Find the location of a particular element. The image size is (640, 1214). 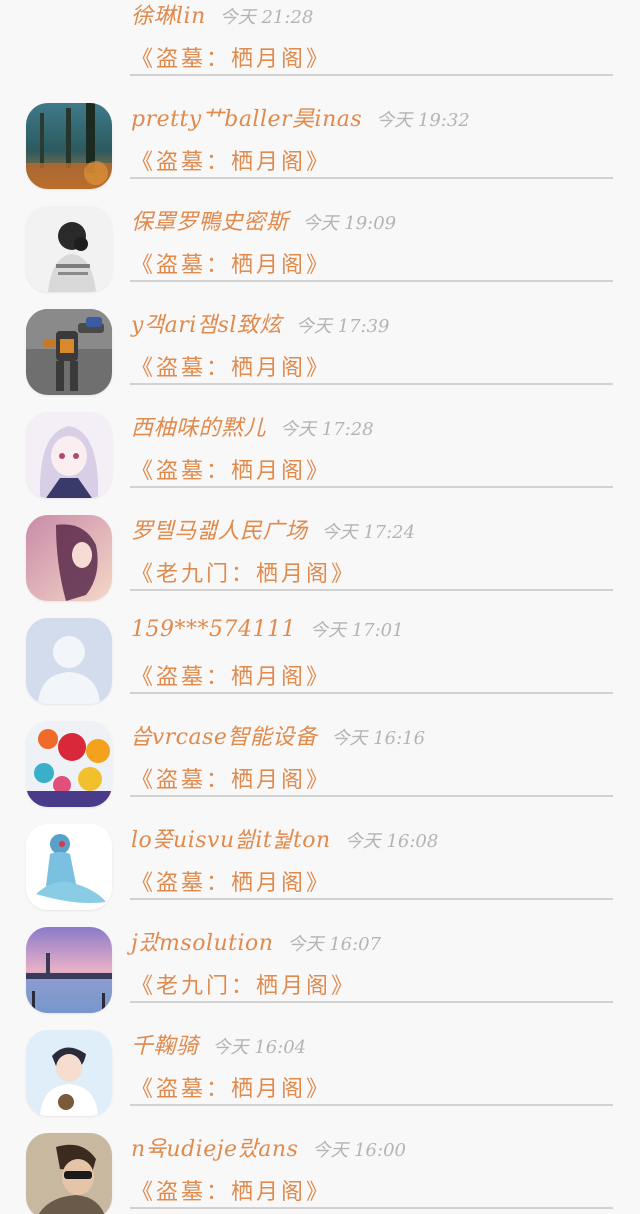

sender-name-text: n육udieje랐ans is located at coordinates (215, 1149).